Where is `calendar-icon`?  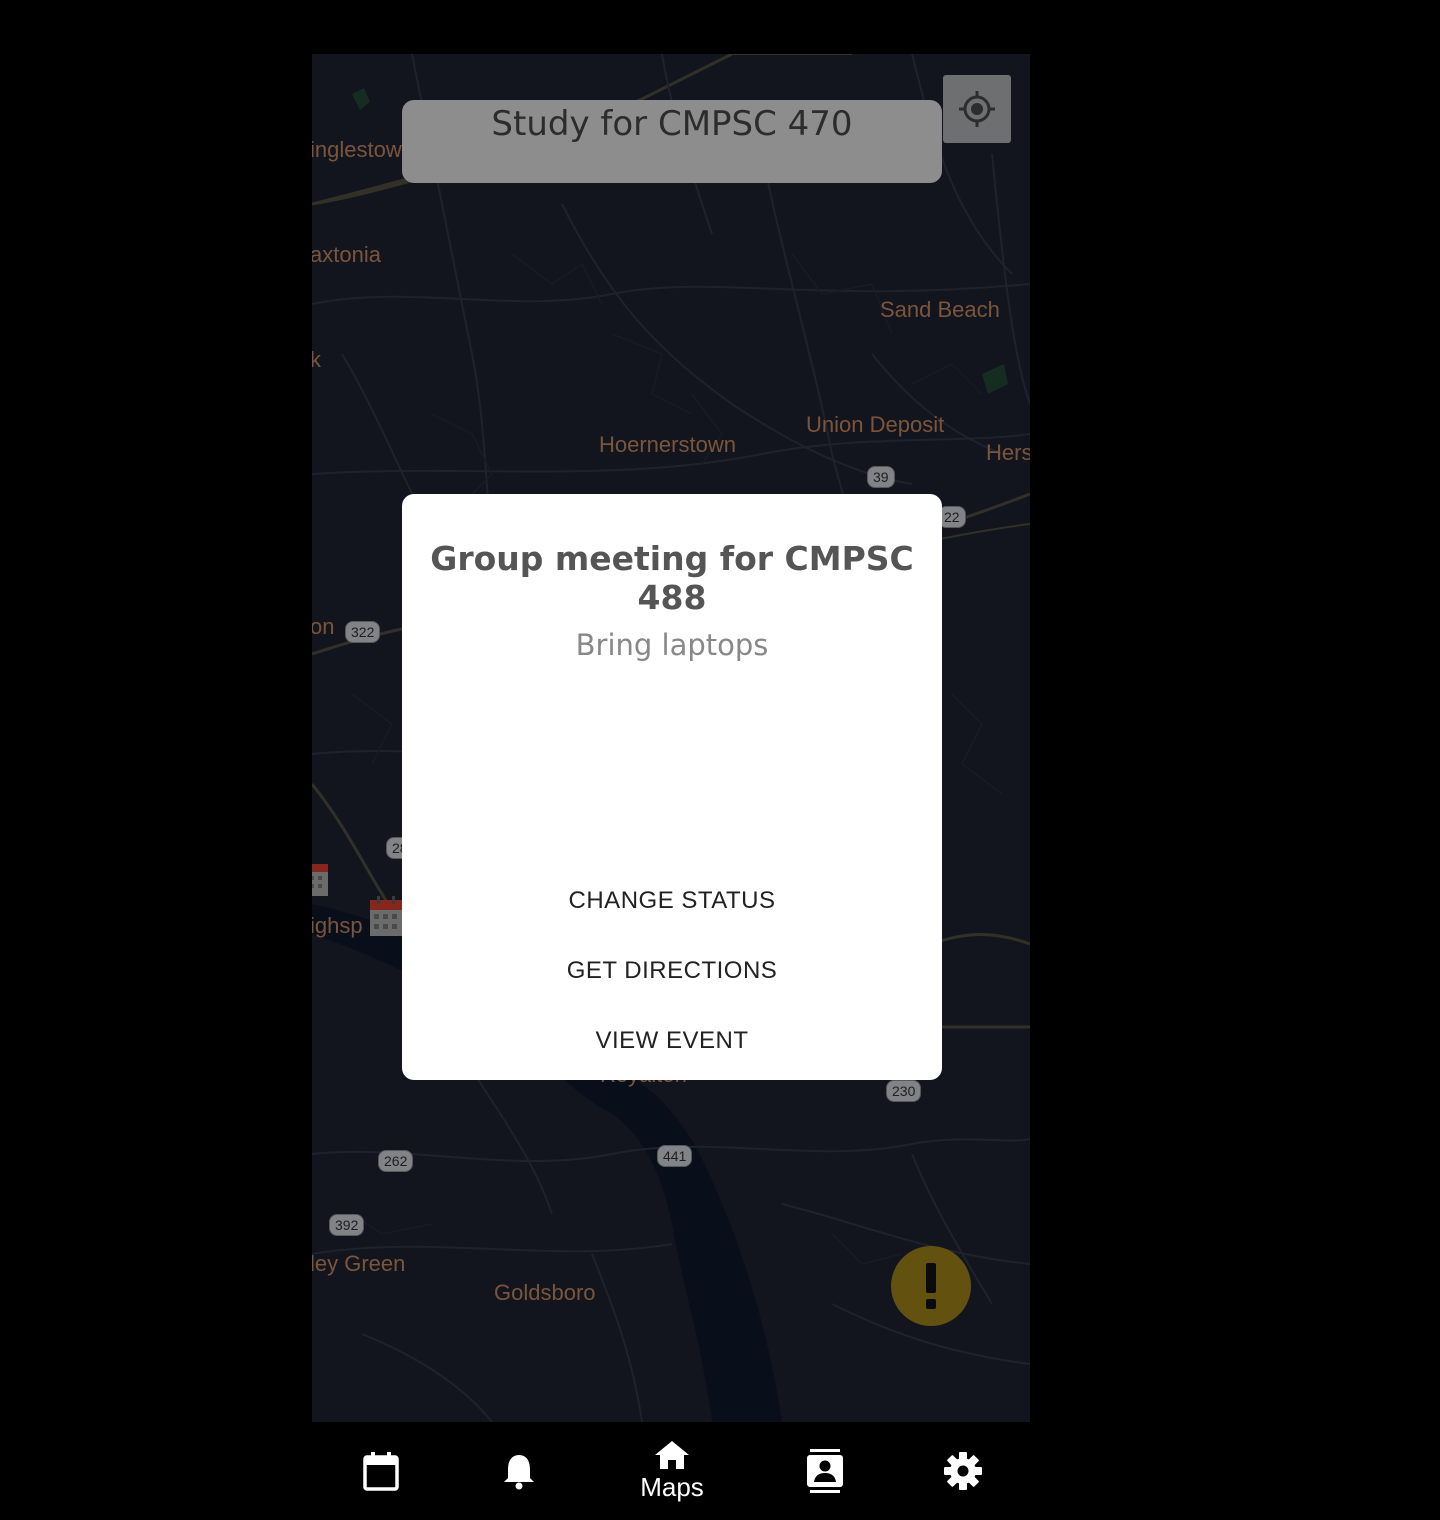 calendar-icon is located at coordinates (381, 1471).